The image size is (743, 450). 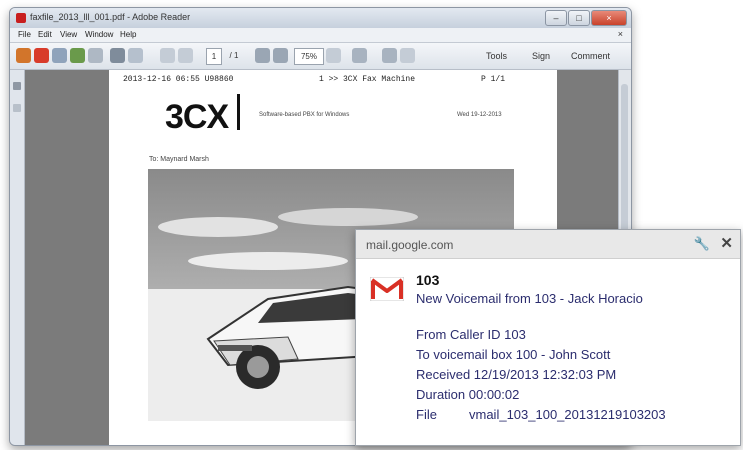 What do you see at coordinates (309, 56) in the screenshot?
I see `zoom-field: 75%` at bounding box center [309, 56].